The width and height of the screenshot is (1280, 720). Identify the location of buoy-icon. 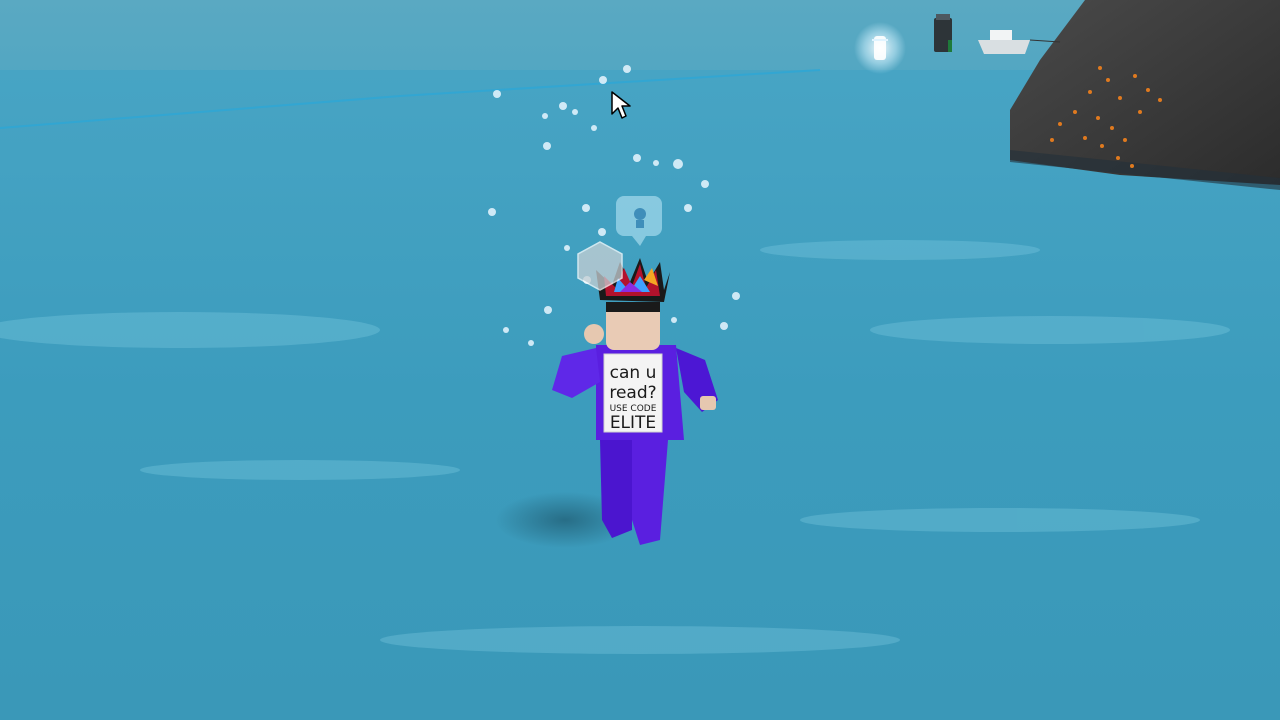
(943, 33).